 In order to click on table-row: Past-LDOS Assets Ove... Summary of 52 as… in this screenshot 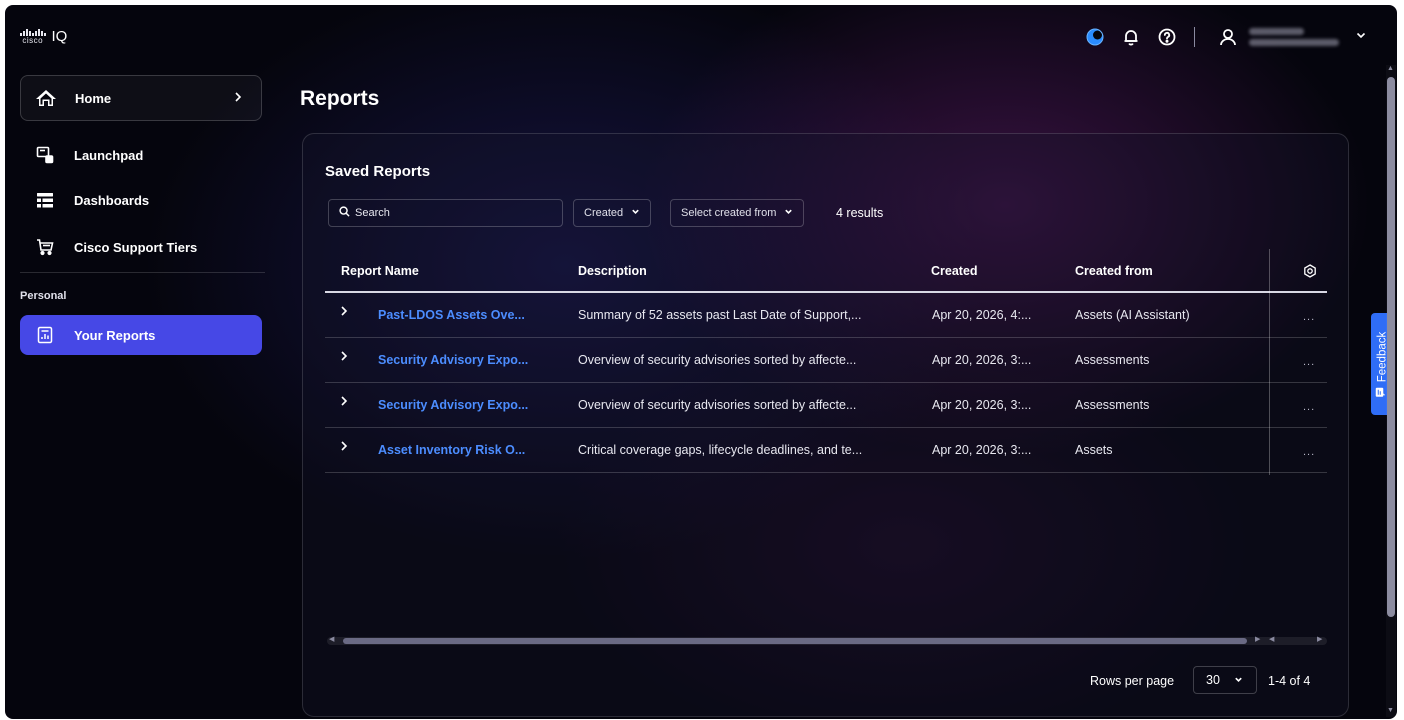, I will do `click(826, 315)`.